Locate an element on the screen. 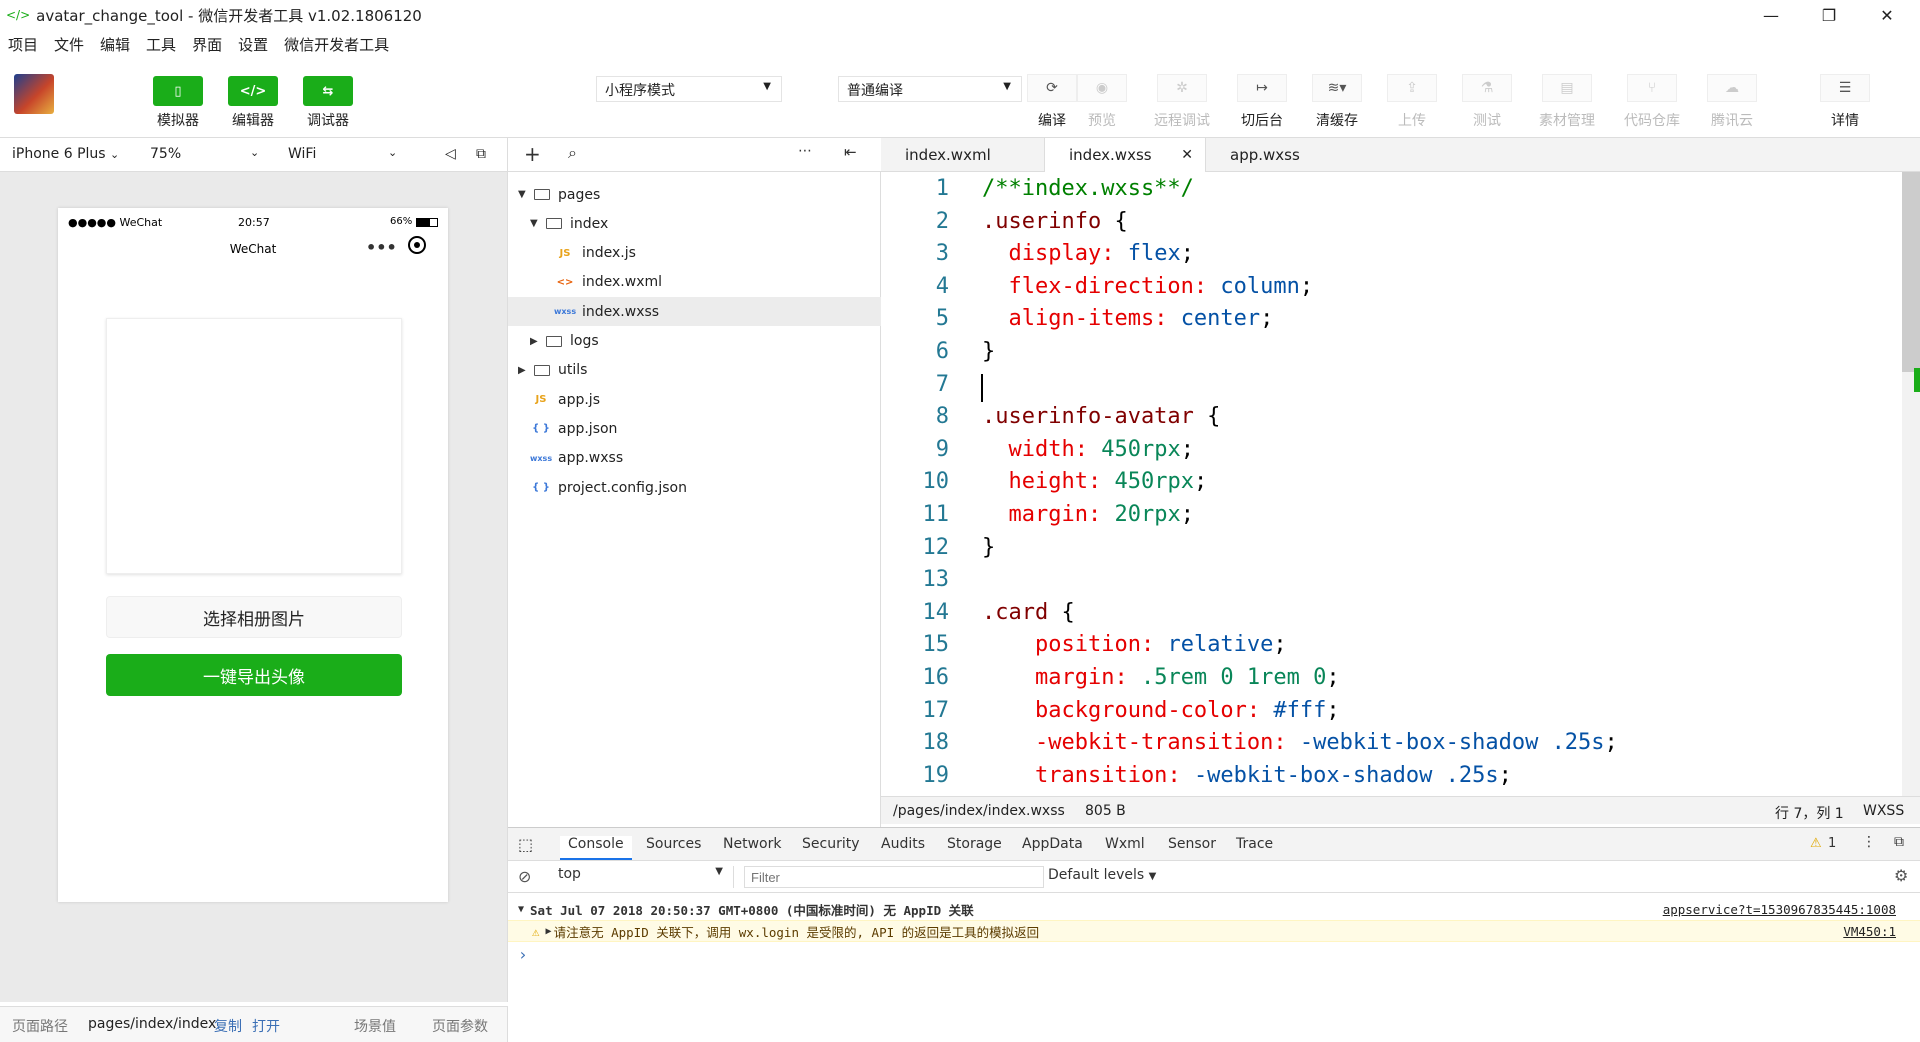 The width and height of the screenshot is (1920, 1042). kebab-menu-icon: ⋮ is located at coordinates (1869, 842).